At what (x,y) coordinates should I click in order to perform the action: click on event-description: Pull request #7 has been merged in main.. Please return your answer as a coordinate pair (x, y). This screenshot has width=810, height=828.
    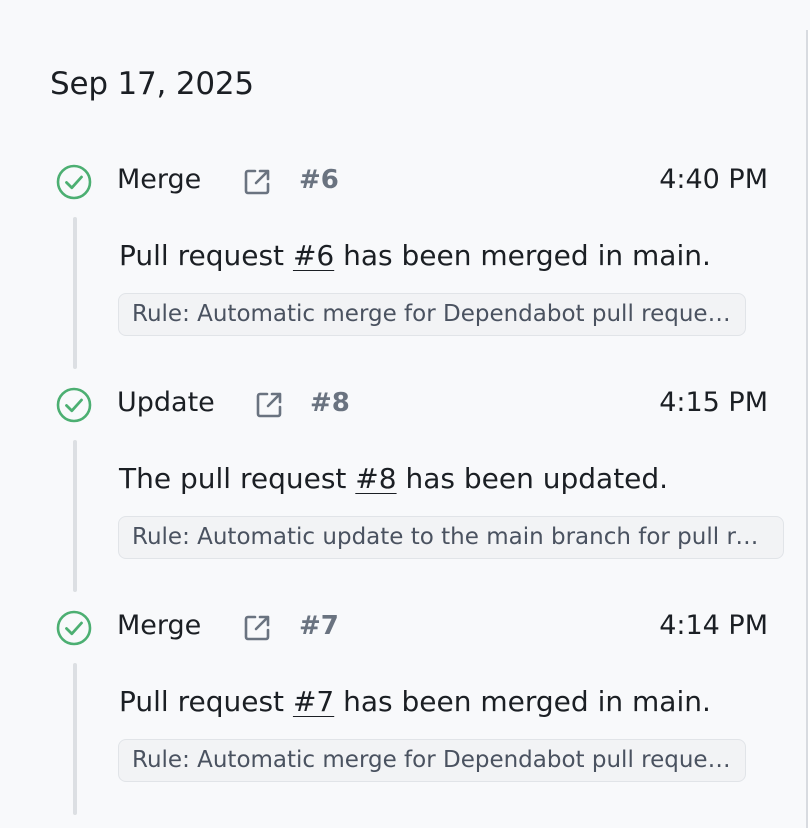
    Looking at the image, I should click on (415, 701).